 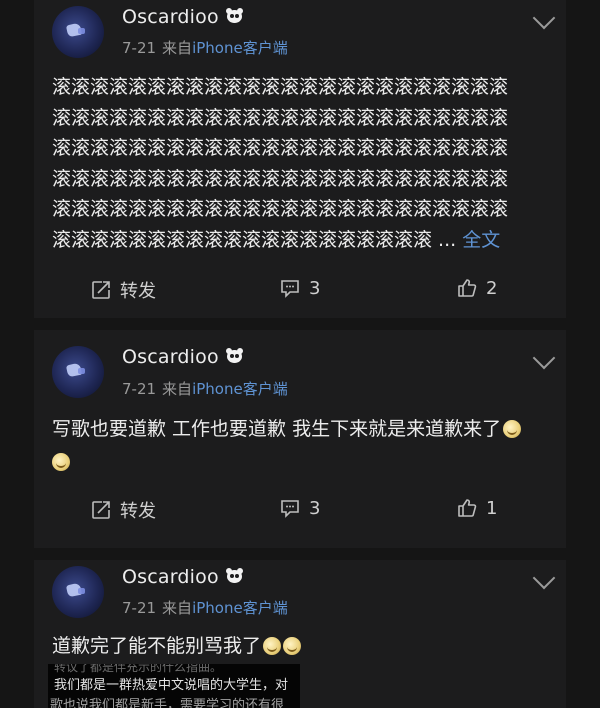 I want to click on like-count: 2, so click(x=492, y=288).